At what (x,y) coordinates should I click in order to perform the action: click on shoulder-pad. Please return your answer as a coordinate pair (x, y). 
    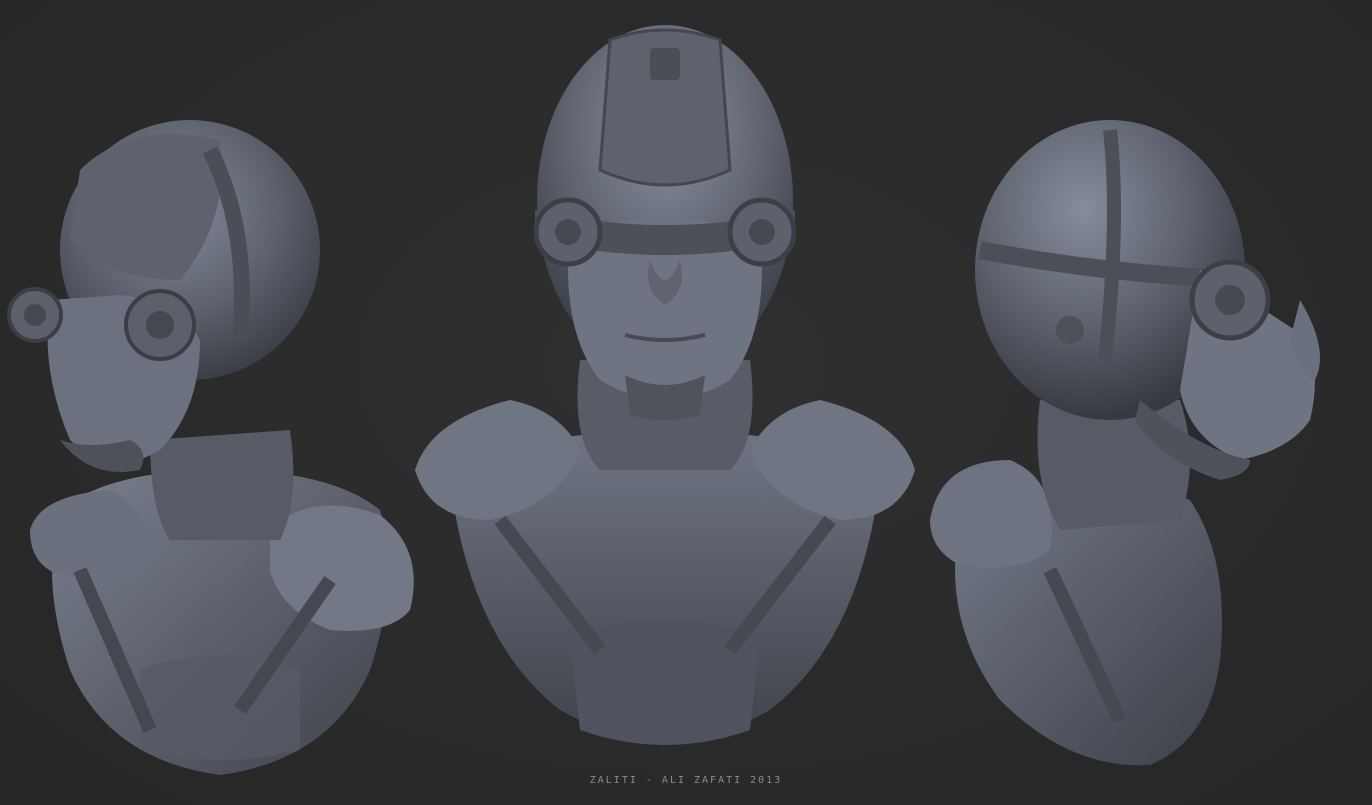
    Looking at the image, I should click on (991, 514).